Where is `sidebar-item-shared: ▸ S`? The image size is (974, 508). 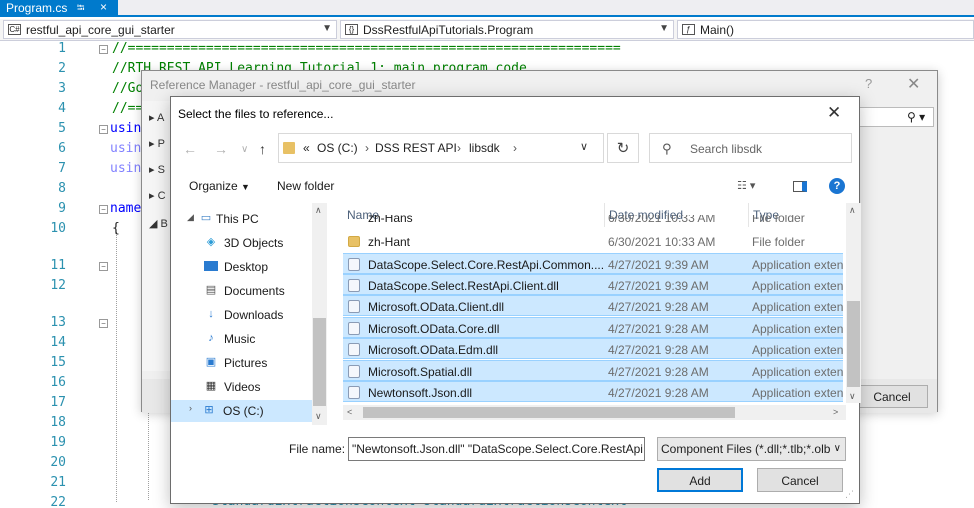
sidebar-item-shared: ▸ S is located at coordinates (157, 169).